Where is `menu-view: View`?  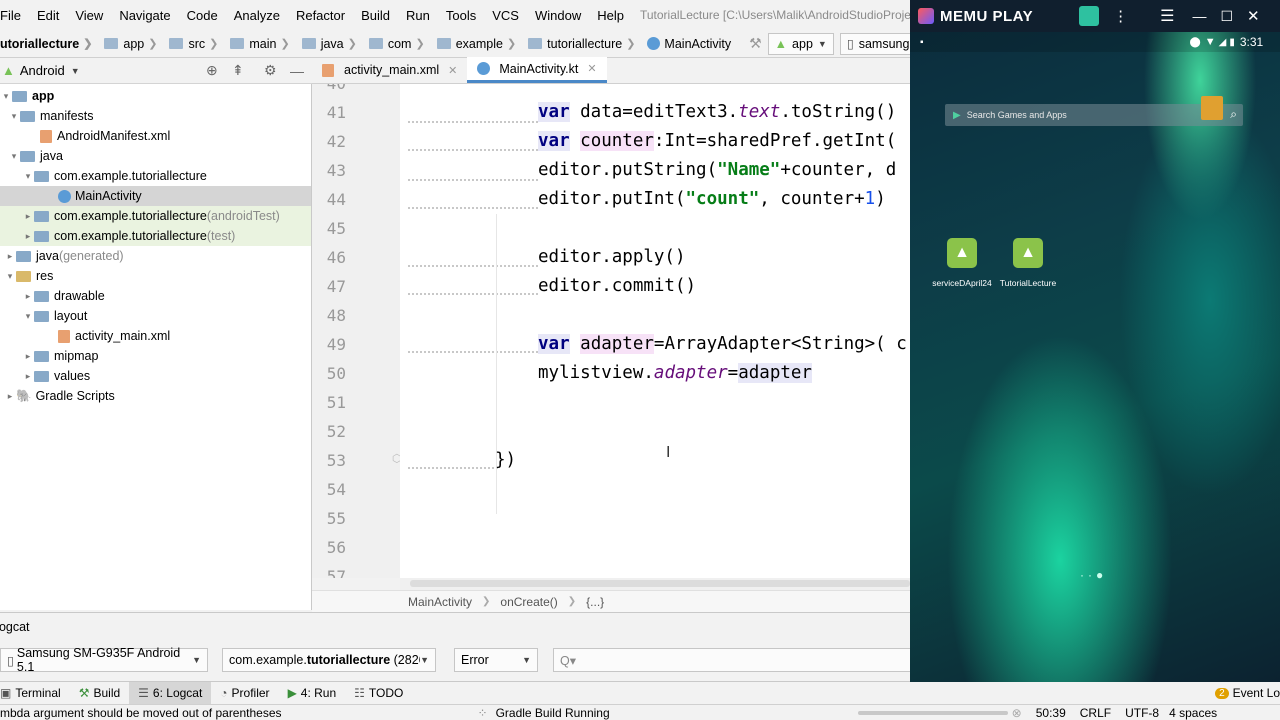 menu-view: View is located at coordinates (89, 15).